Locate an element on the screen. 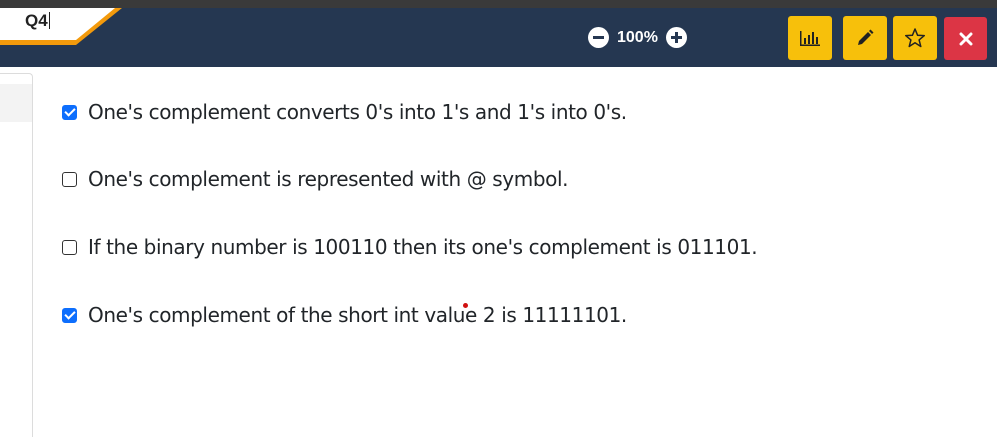 The height and width of the screenshot is (437, 997). zoom-in-icon is located at coordinates (676, 37).